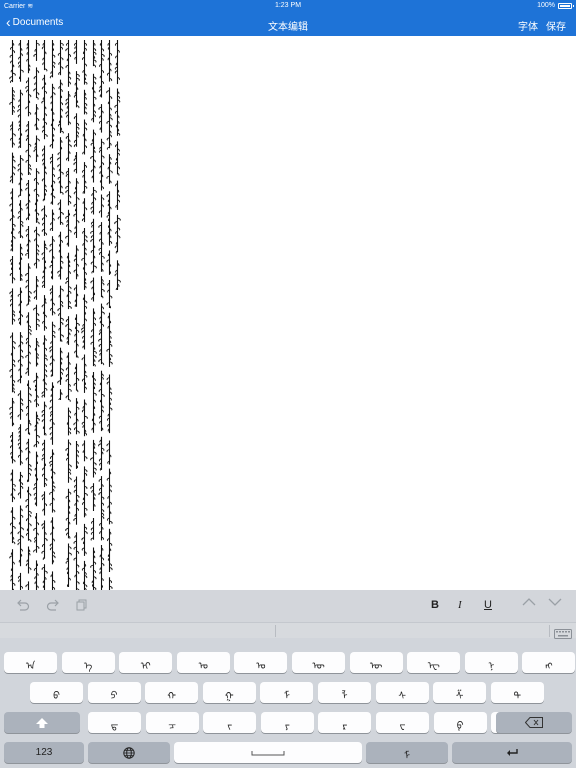 This screenshot has width=576, height=768. I want to click on chevron-down-icon, so click(555, 602).